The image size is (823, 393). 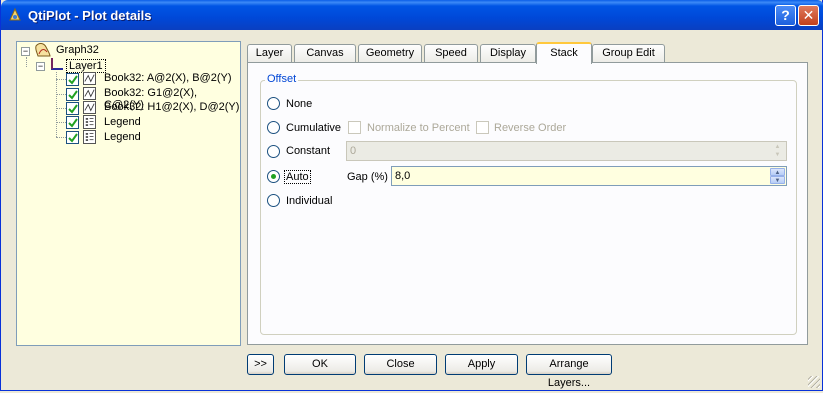 What do you see at coordinates (273, 200) in the screenshot?
I see `offset-individual-radio` at bounding box center [273, 200].